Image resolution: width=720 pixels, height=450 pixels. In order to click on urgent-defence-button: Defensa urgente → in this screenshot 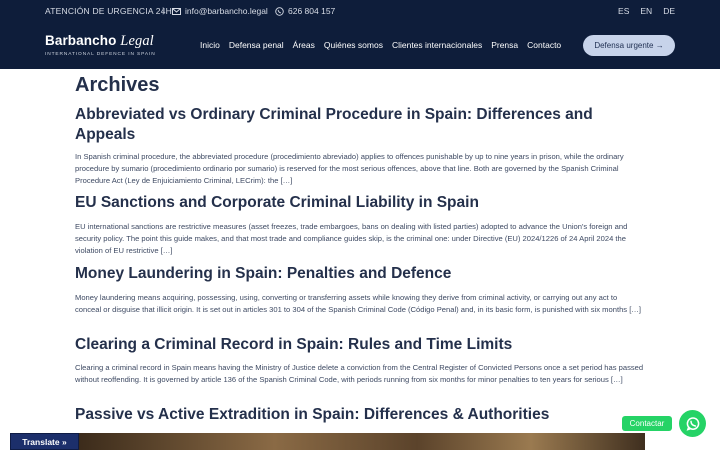, I will do `click(629, 45)`.